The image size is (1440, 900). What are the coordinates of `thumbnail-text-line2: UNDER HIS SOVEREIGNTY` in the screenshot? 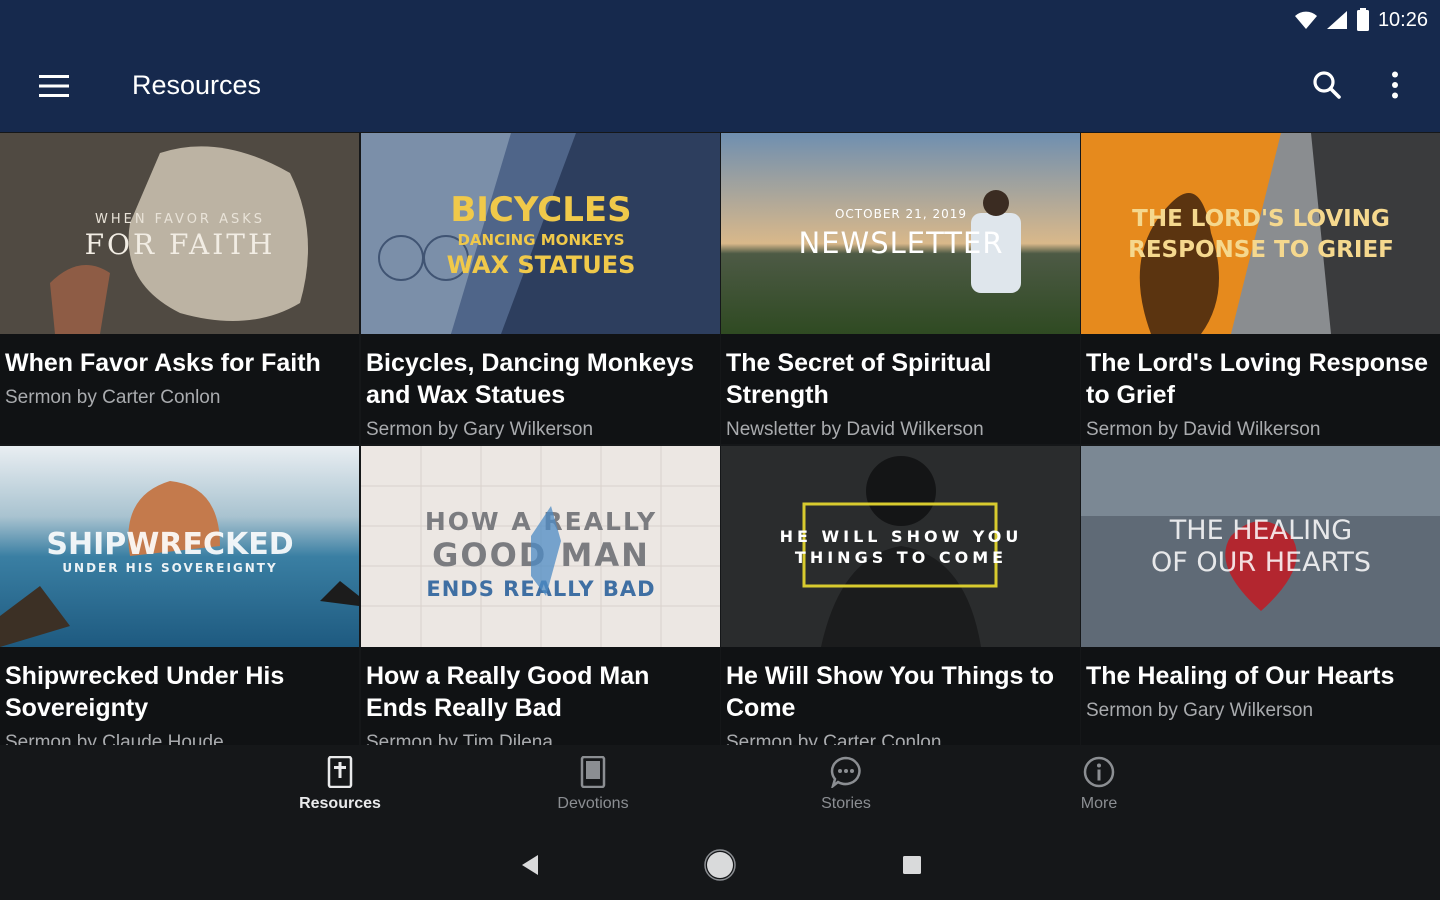 It's located at (169, 568).